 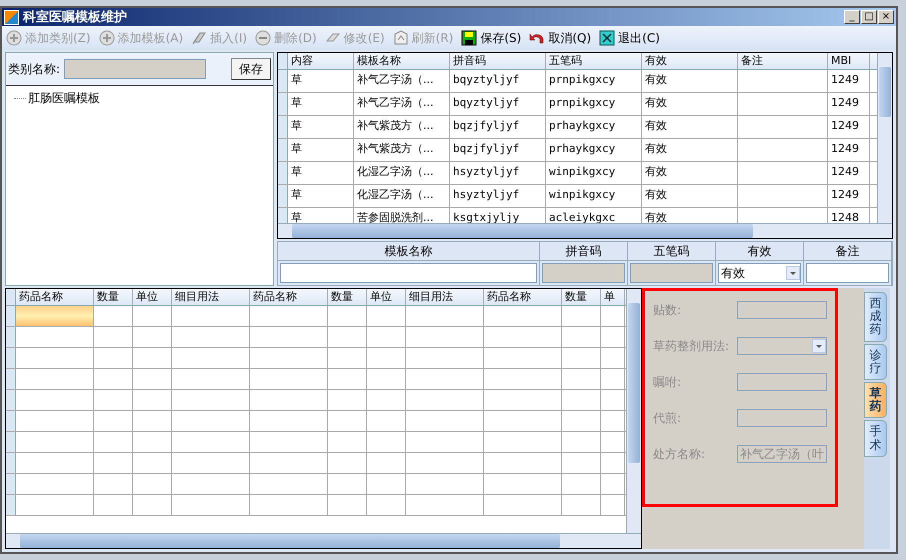 I want to click on side-tab: 草药, so click(x=875, y=400).